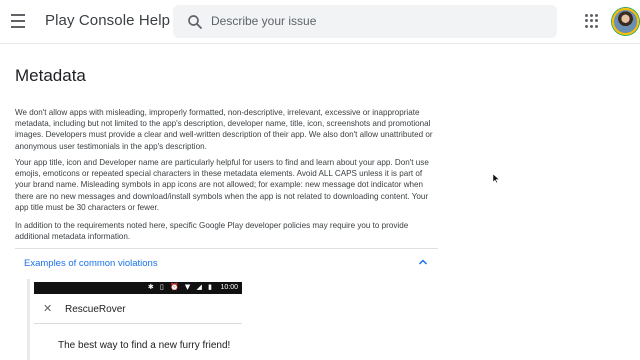 This screenshot has height=360, width=640. I want to click on close-icon: ✕, so click(48, 308).